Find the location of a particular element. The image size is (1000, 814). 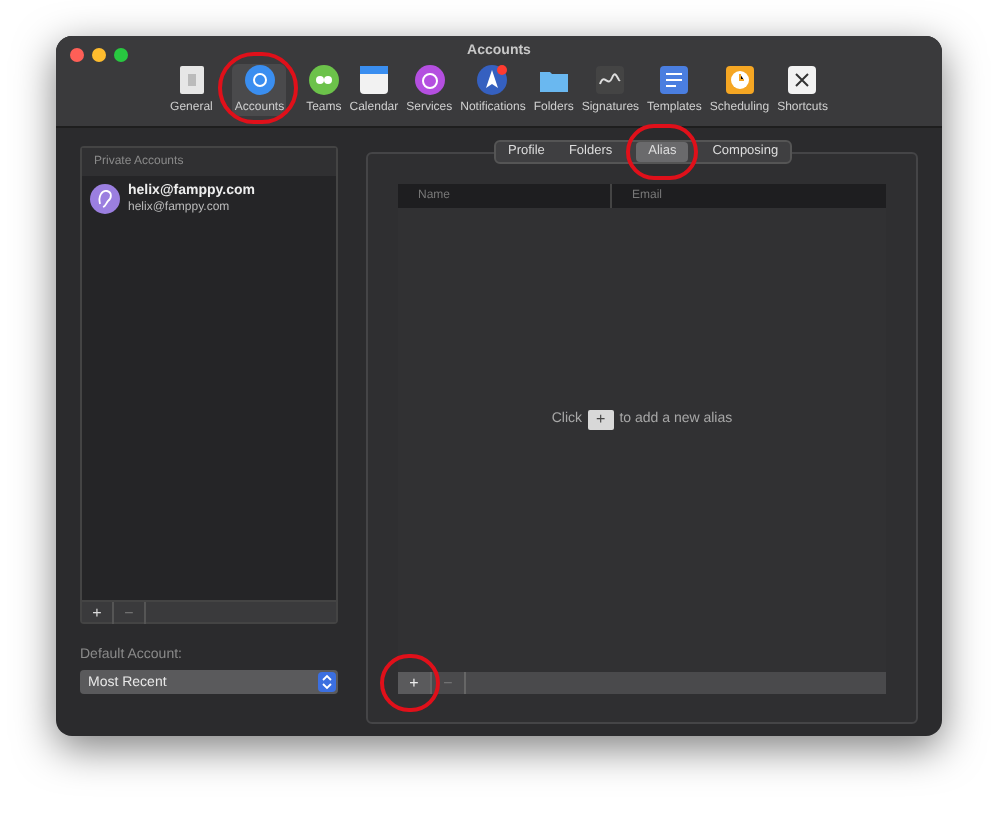

people-icon is located at coordinates (323, 80).